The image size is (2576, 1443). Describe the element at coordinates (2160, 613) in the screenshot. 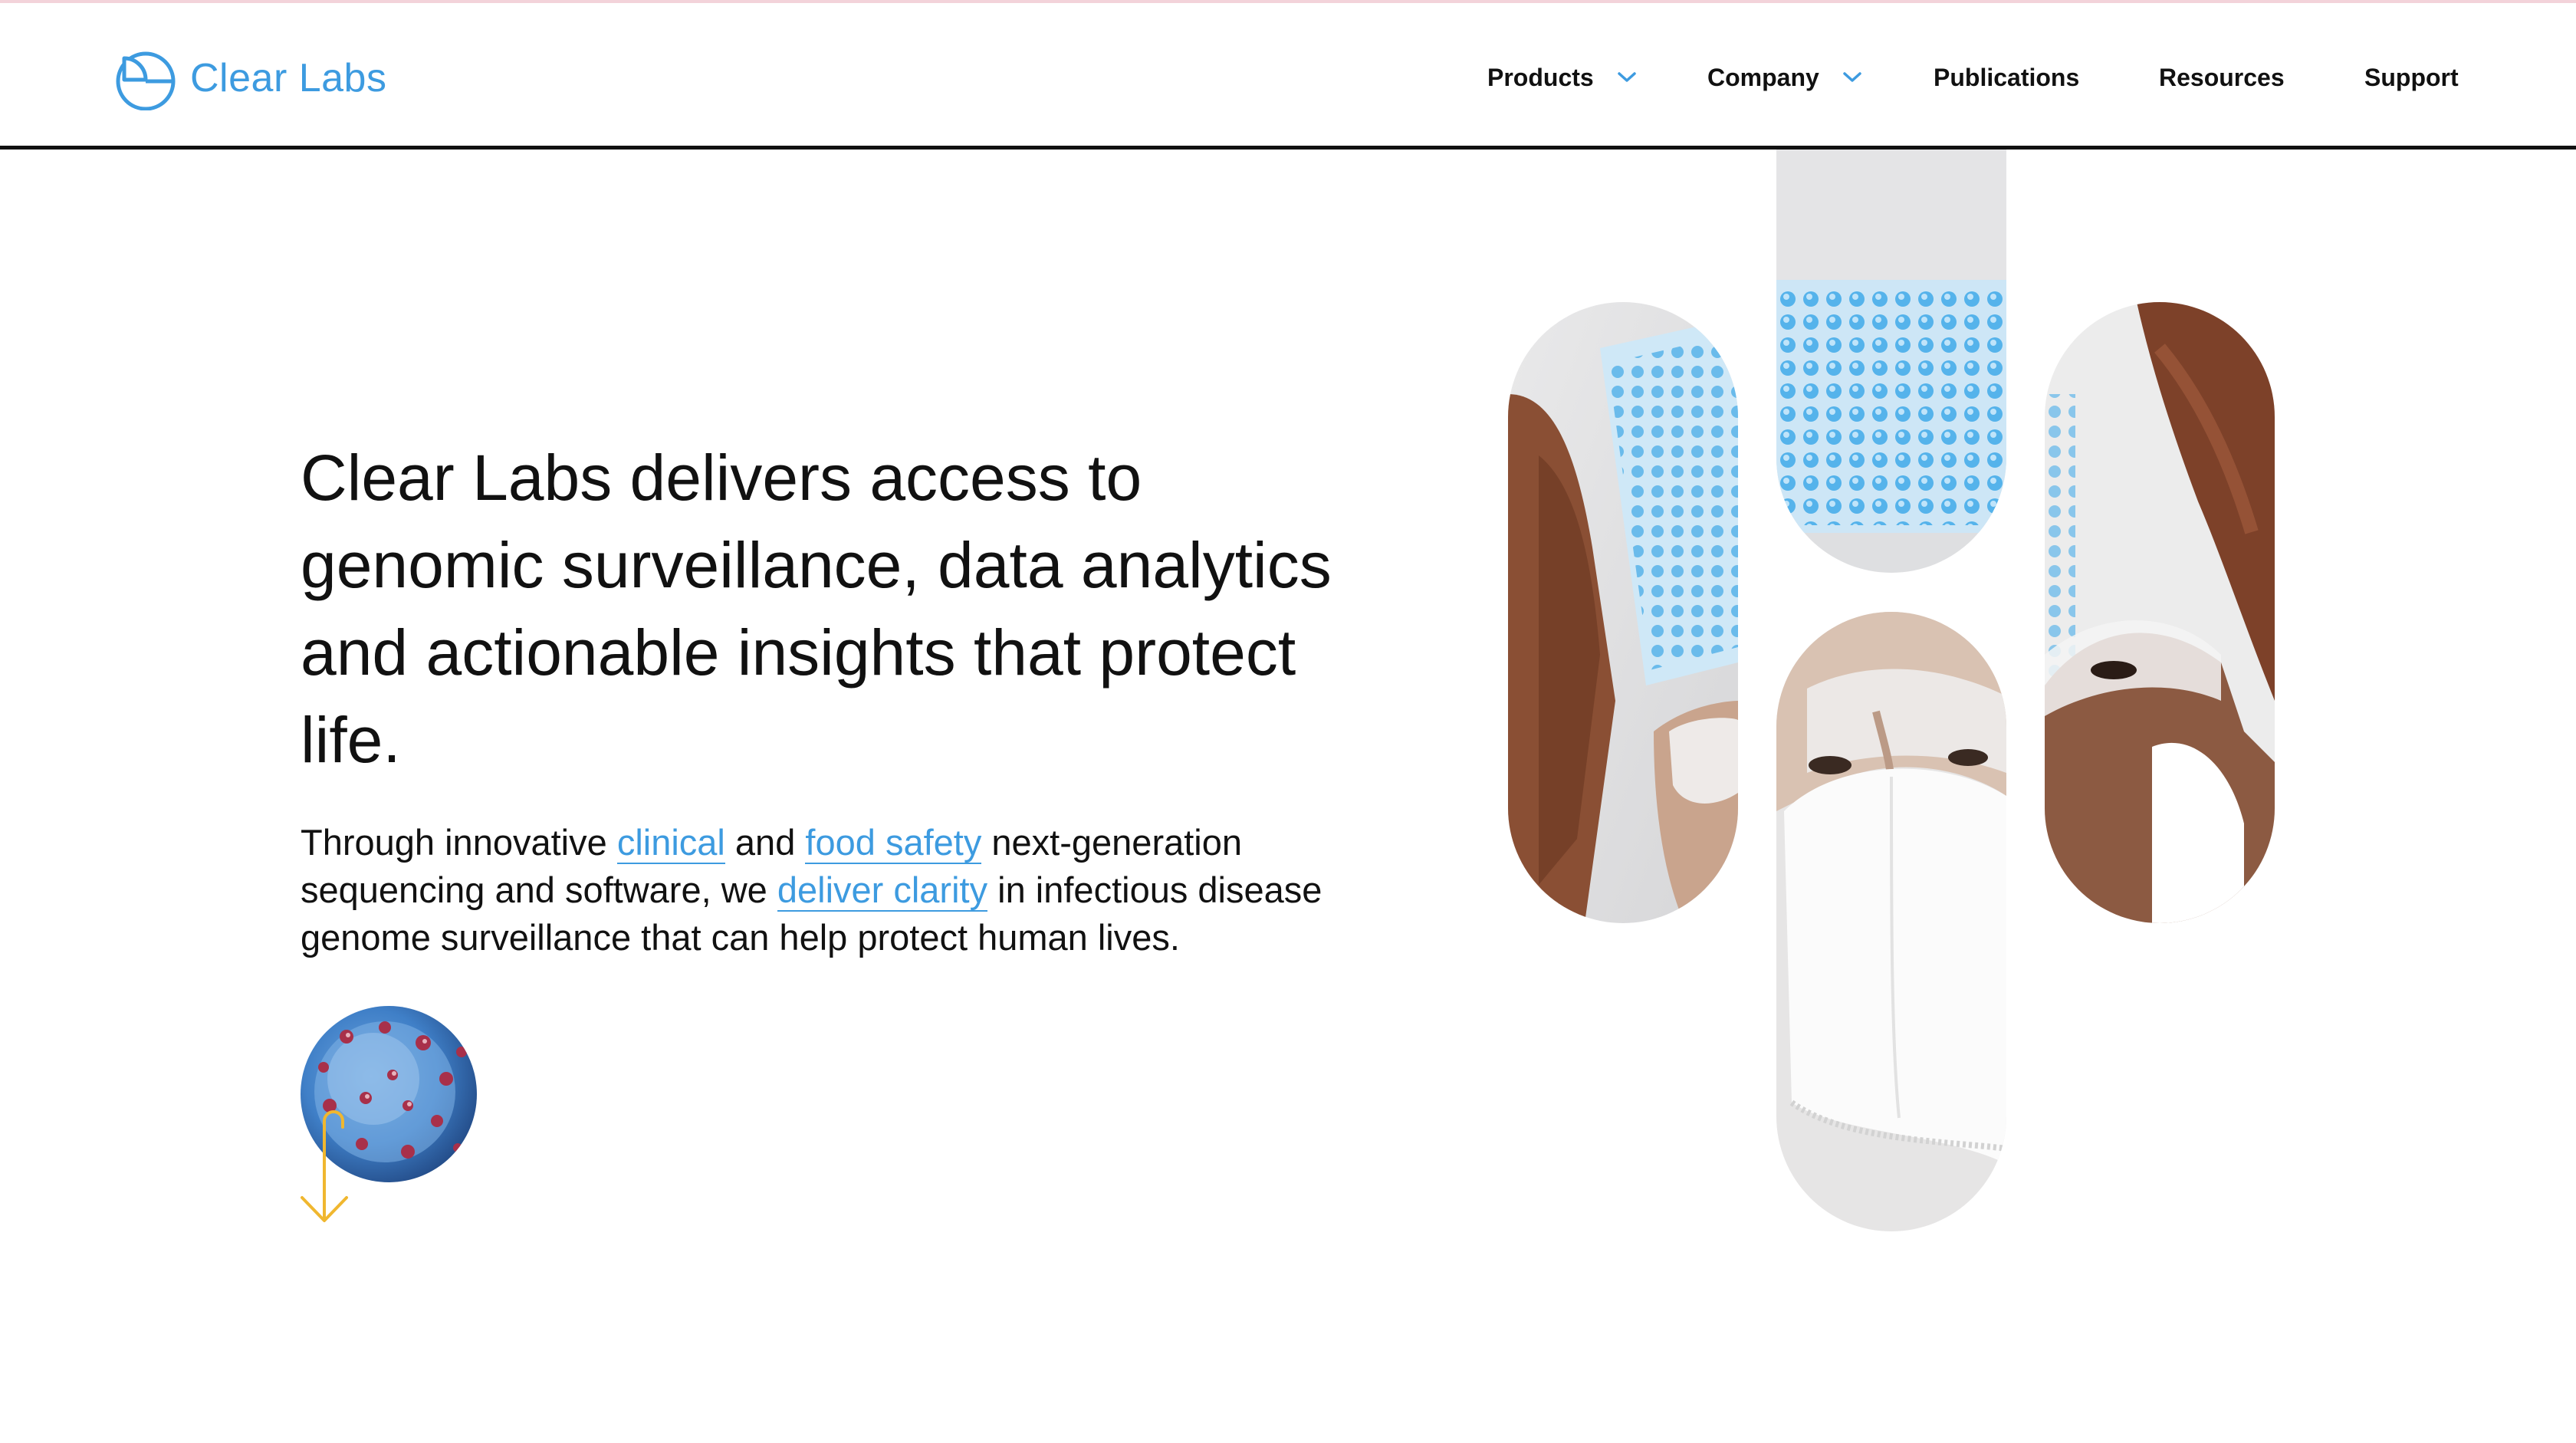

I see `lab-photo-scientist-side` at that location.